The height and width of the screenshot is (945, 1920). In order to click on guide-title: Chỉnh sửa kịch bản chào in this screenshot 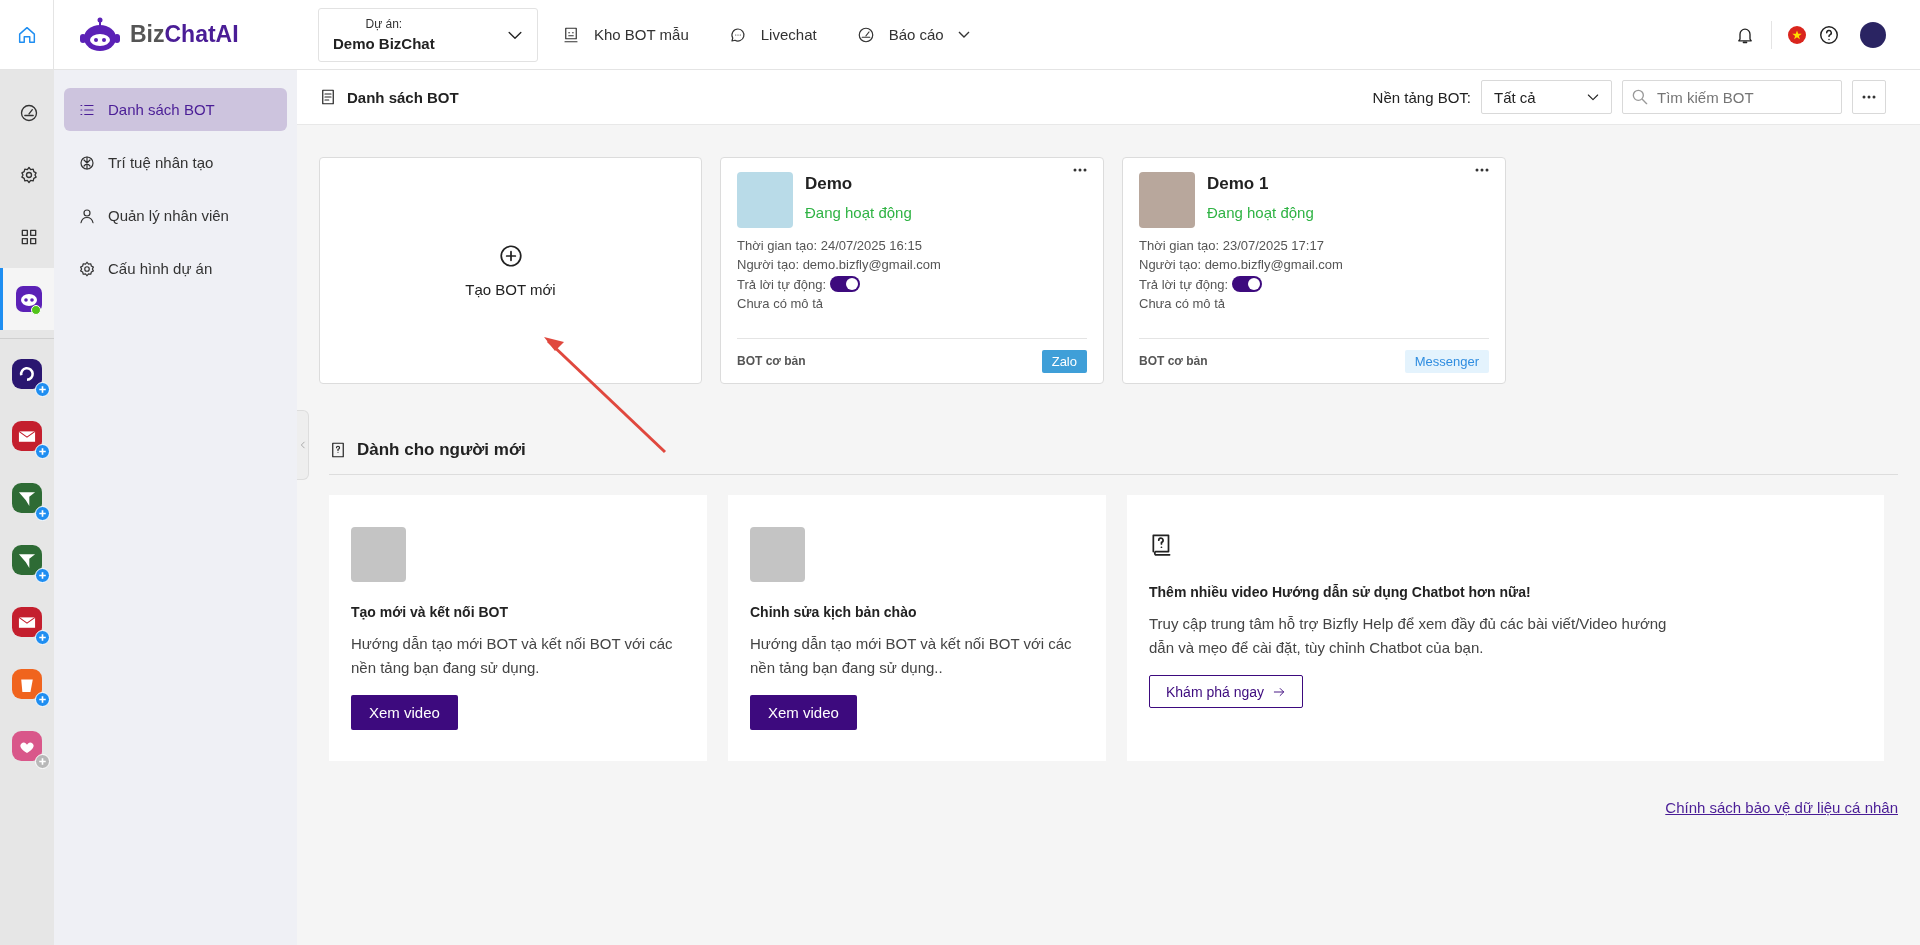, I will do `click(834, 612)`.